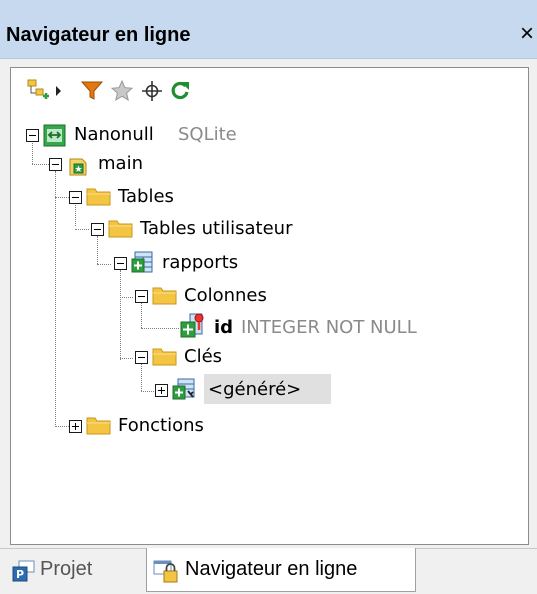  I want to click on node-label: <généré>, so click(255, 389).